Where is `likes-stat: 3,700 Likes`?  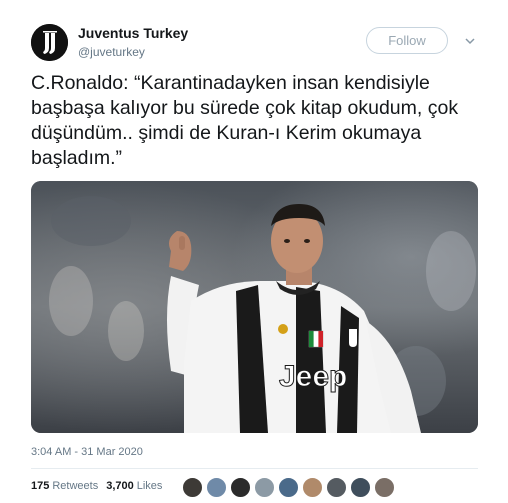 likes-stat: 3,700 Likes is located at coordinates (134, 486).